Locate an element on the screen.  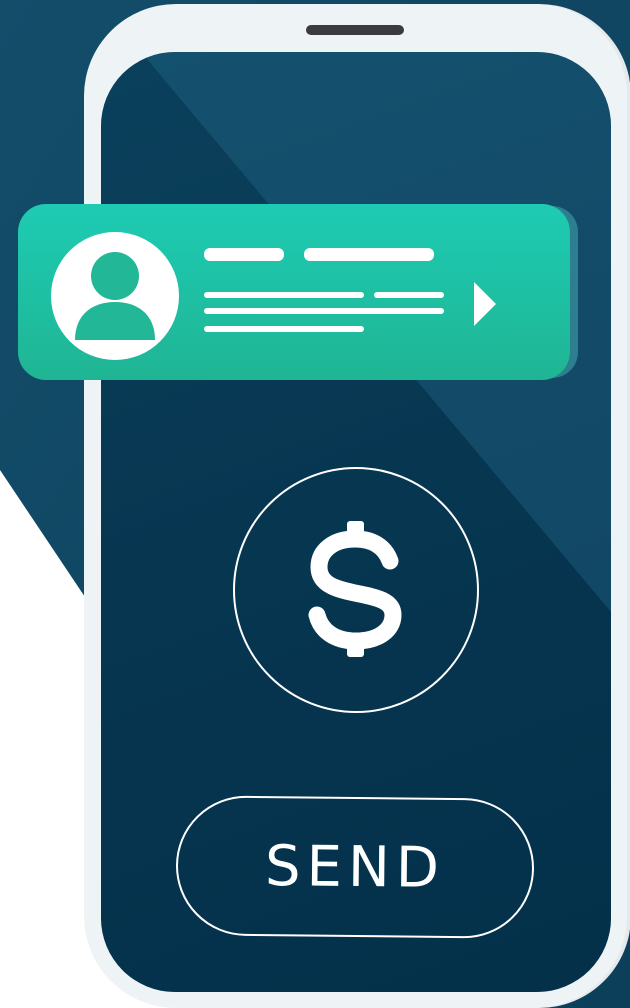
dollar-circle is located at coordinates (356, 590).